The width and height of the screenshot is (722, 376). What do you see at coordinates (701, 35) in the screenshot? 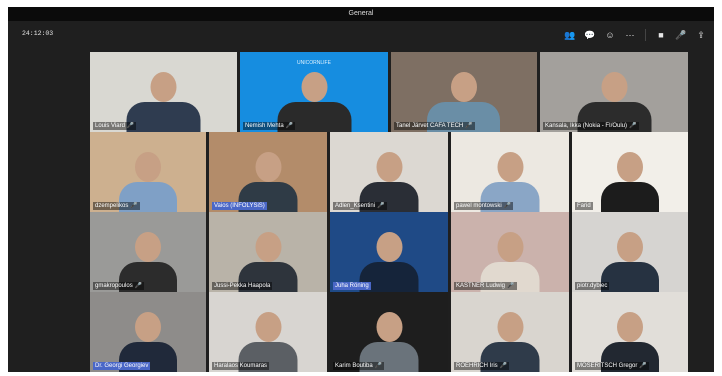
I see `share-icon: ⇪` at bounding box center [701, 35].